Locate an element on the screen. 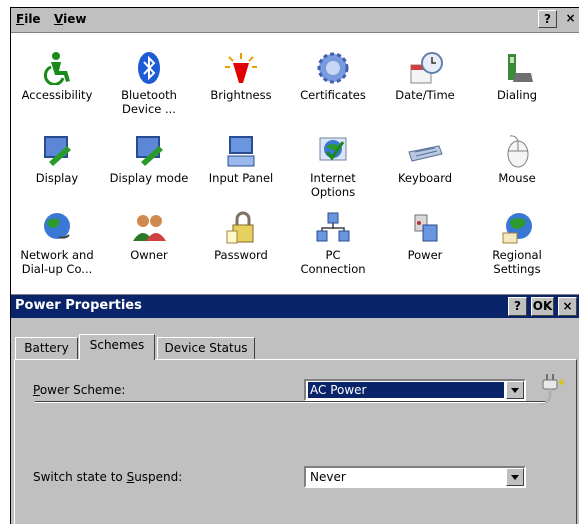 The height and width of the screenshot is (524, 579). dialog-close-button: × is located at coordinates (567, 306).